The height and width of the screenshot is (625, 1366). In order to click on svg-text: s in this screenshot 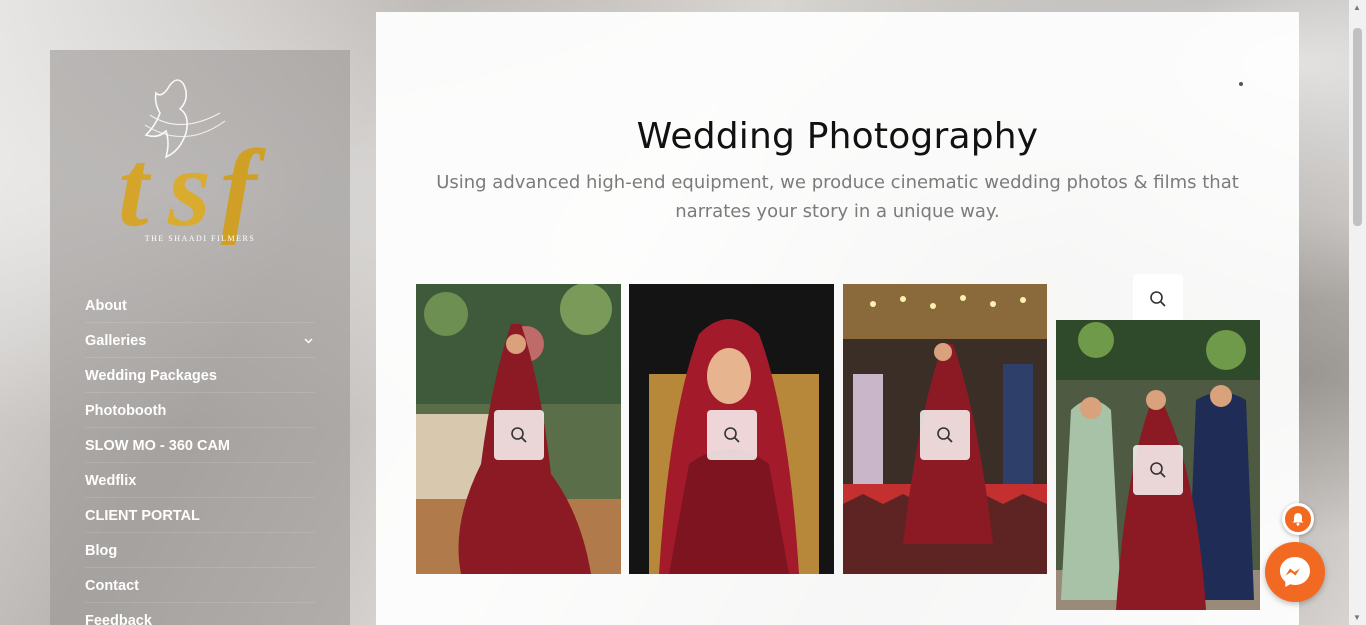, I will do `click(189, 186)`.